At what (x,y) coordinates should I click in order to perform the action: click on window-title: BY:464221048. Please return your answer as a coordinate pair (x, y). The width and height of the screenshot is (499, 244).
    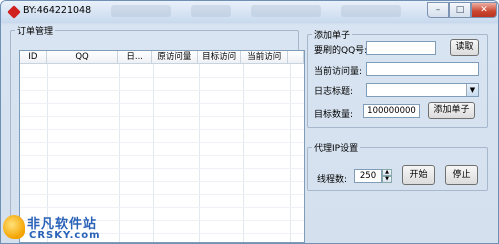
    Looking at the image, I should click on (57, 10).